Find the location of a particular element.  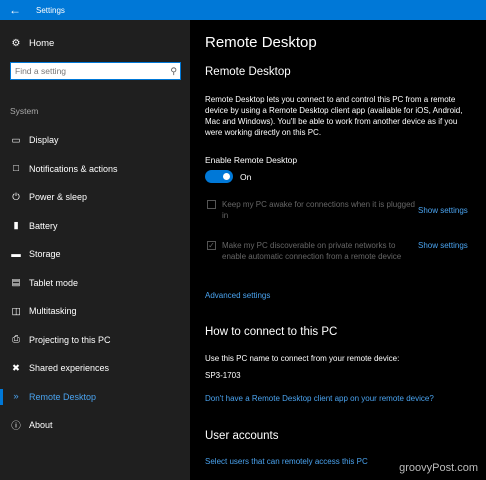

keep-awake-show-settings-link: Show settings is located at coordinates (443, 210).